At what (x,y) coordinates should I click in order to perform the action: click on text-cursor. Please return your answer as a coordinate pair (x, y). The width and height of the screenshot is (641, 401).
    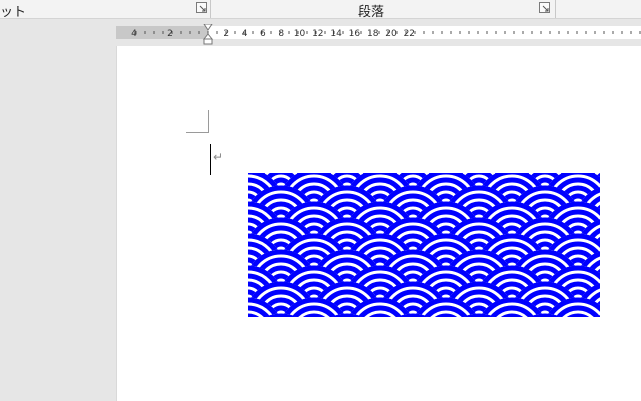
    Looking at the image, I should click on (210, 159).